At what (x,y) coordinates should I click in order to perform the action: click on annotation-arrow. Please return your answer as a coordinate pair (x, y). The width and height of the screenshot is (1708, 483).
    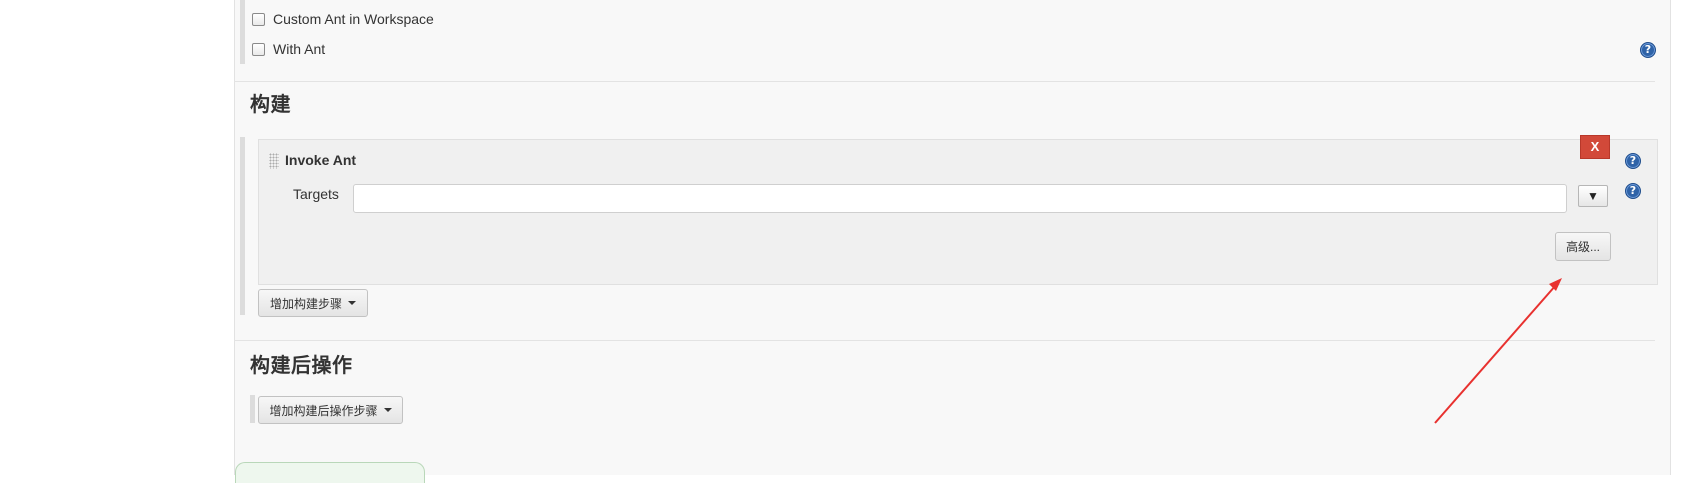
    Looking at the image, I should click on (1498, 351).